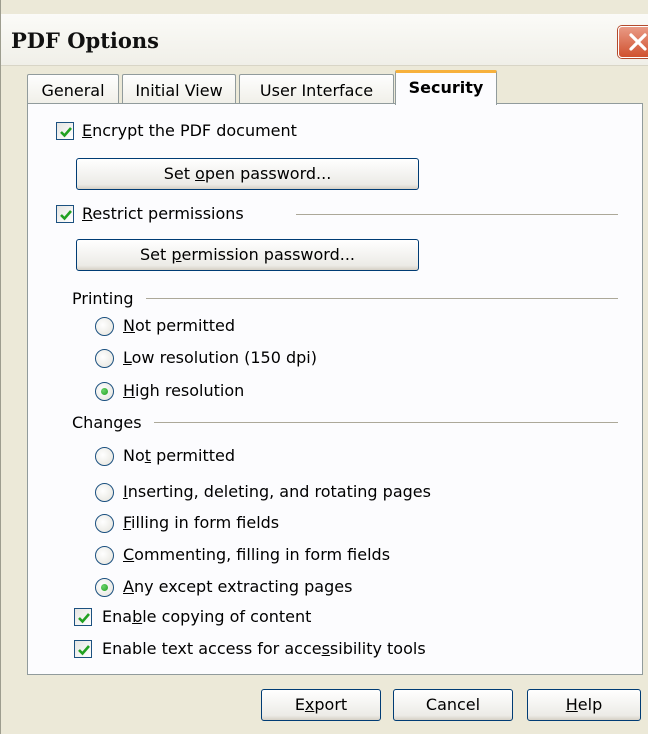 This screenshot has width=648, height=734. Describe the element at coordinates (220, 357) in the screenshot. I see `printing-low-resolution-label: Low resolution (150 dpi)` at that location.